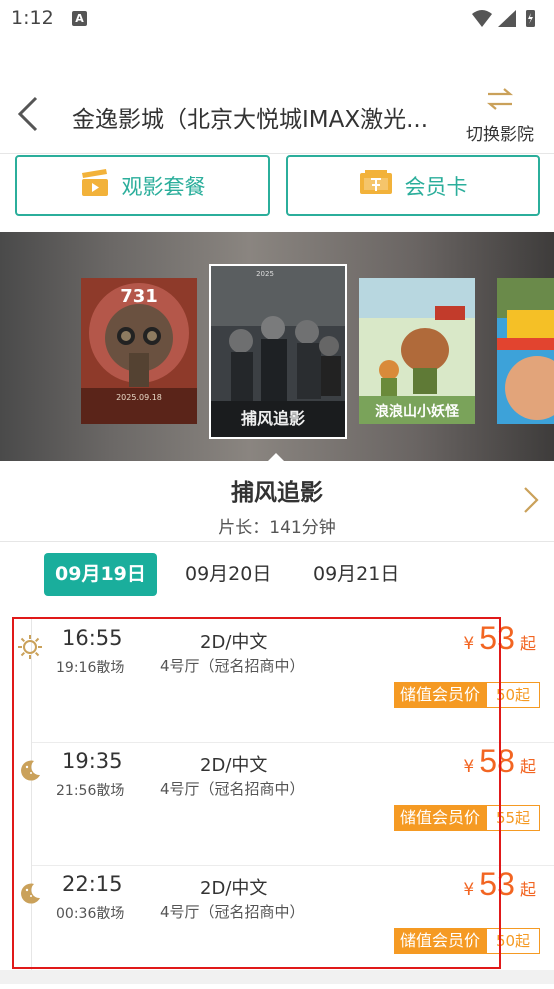 The height and width of the screenshot is (989, 554). I want to click on movie-info-divider, so click(277, 541).